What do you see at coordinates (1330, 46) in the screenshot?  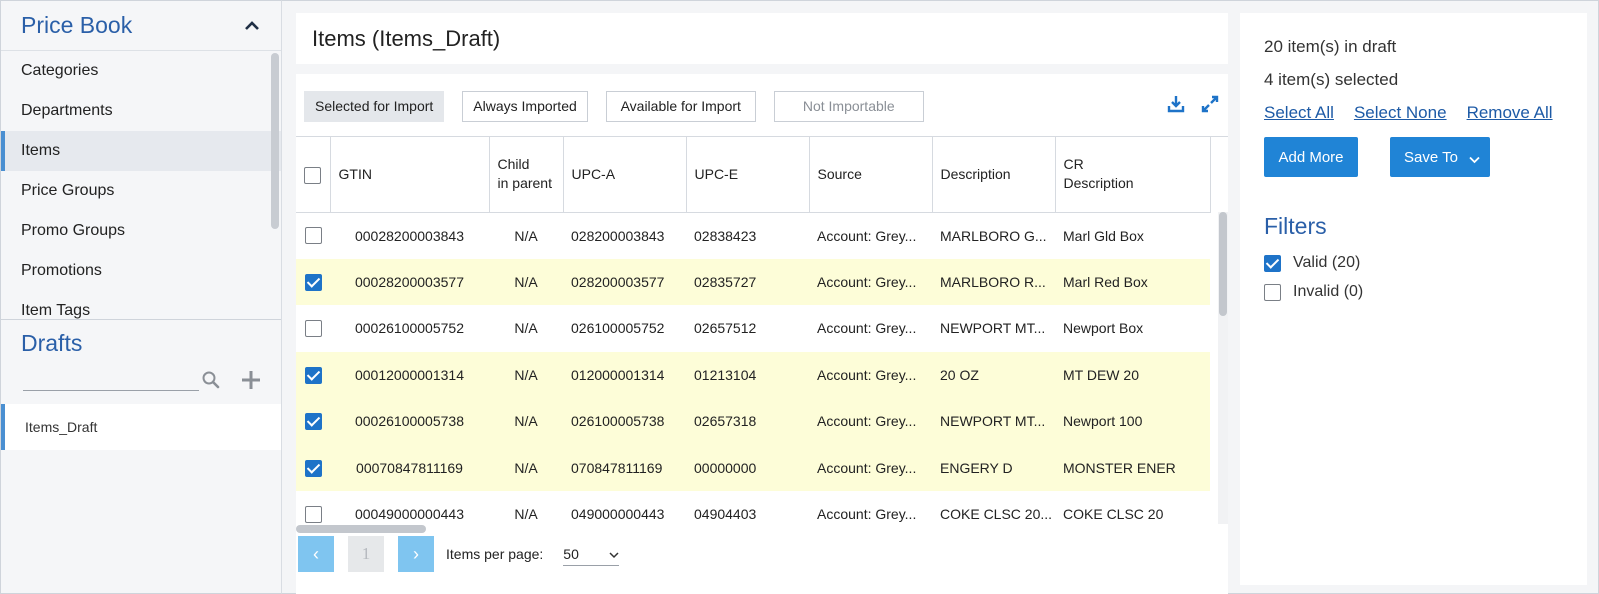 I see `items-in-draft-count: 20 item(s) in draft` at bounding box center [1330, 46].